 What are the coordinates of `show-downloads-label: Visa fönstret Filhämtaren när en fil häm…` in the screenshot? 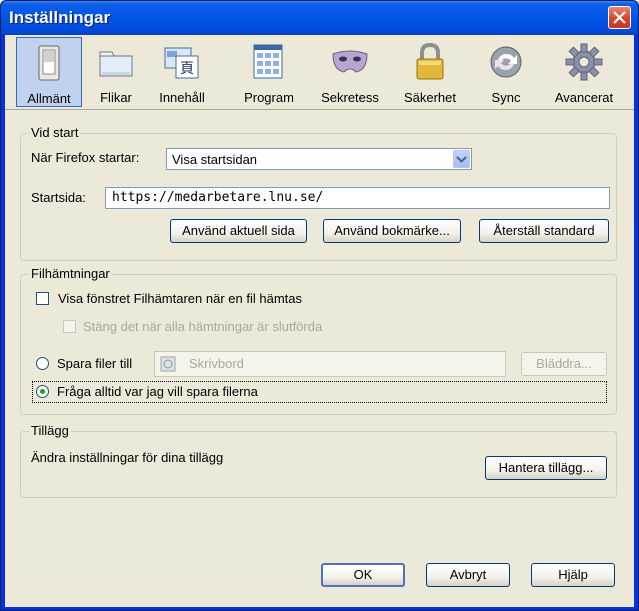 It's located at (180, 298).